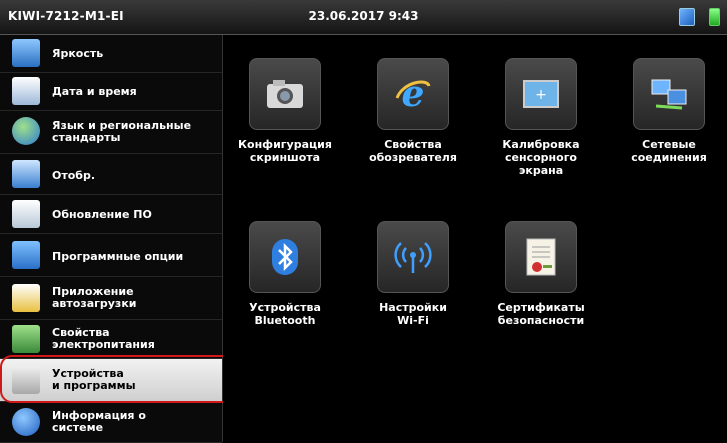  I want to click on tile-label: Сетевые соединения, so click(669, 151).